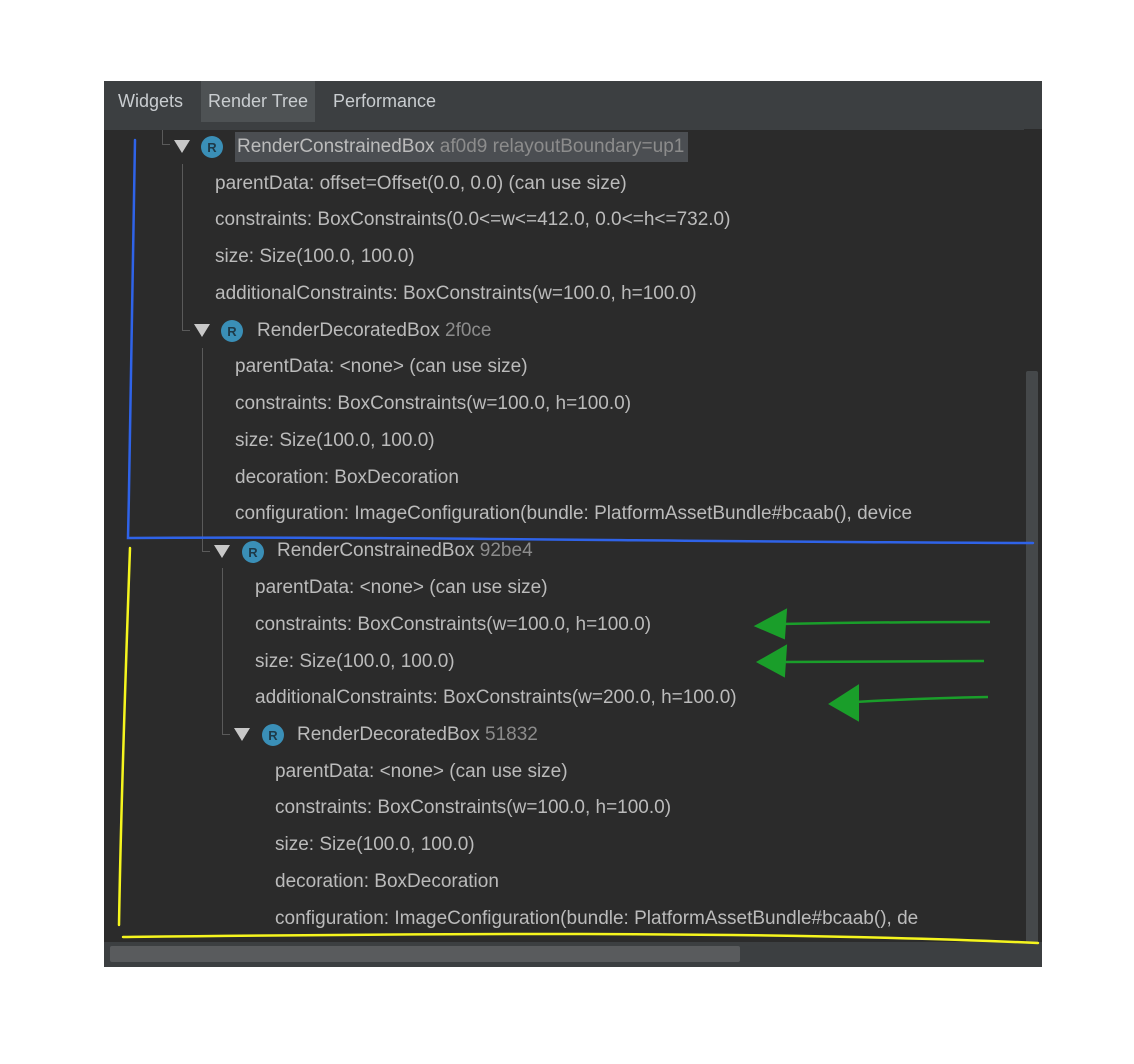  What do you see at coordinates (258, 101) in the screenshot?
I see `tab-render-tree: Render Tree` at bounding box center [258, 101].